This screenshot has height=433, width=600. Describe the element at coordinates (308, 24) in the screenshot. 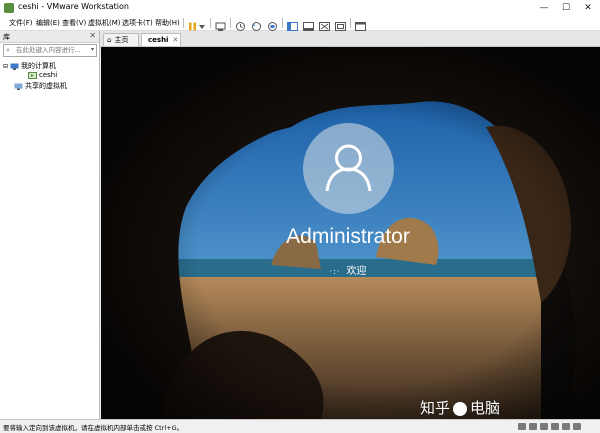

I see `thumbnail-bar-icon` at that location.